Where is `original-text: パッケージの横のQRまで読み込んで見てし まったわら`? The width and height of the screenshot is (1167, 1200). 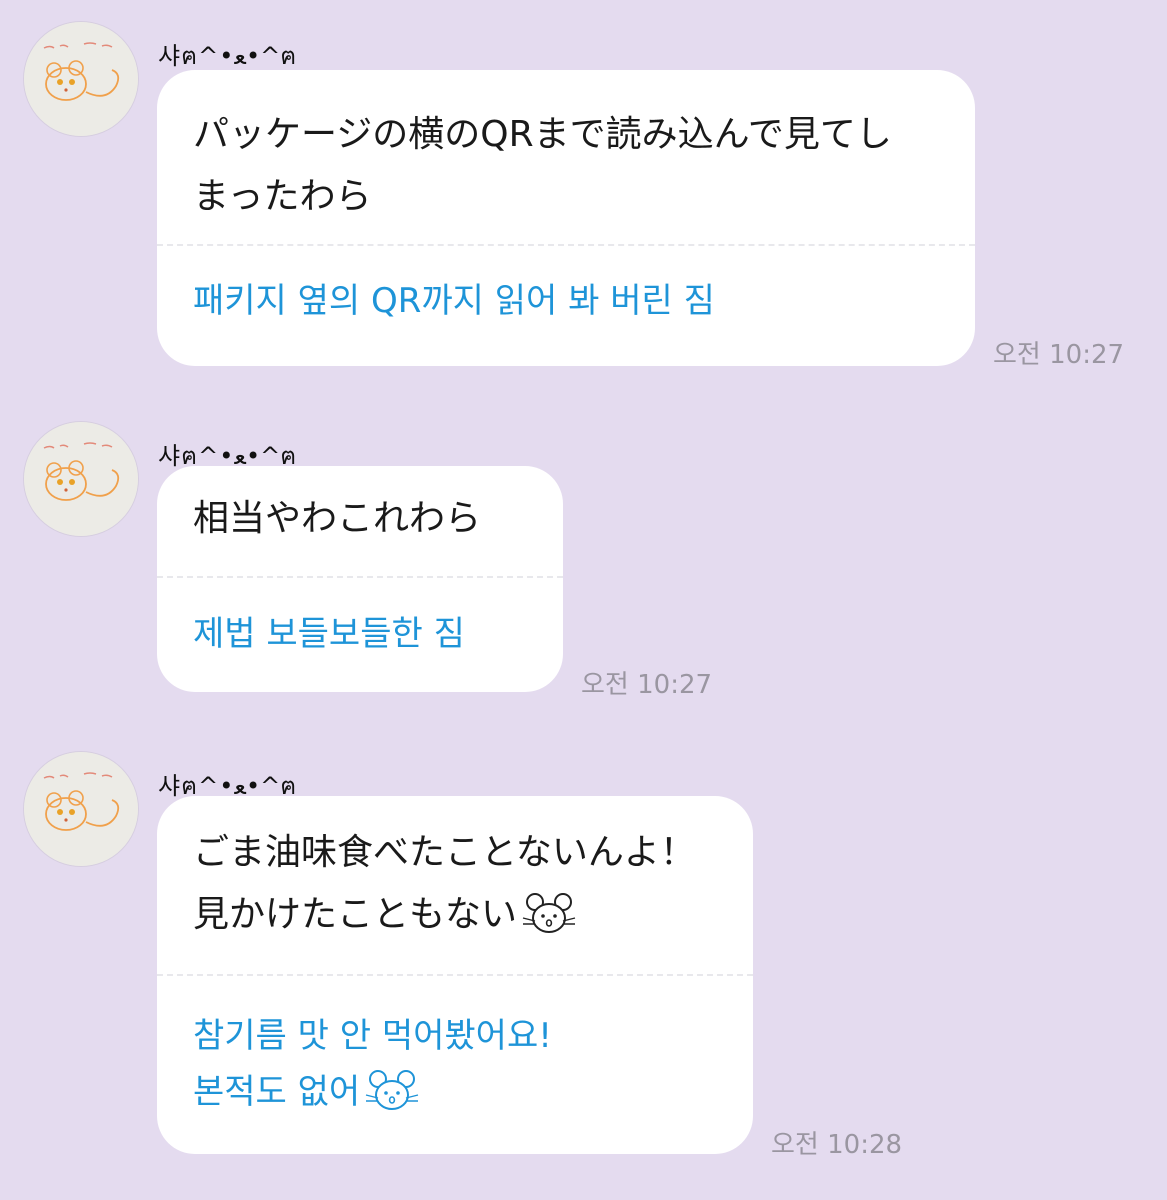 original-text: パッケージの横のQRまで読み込んで見てし まったわら is located at coordinates (542, 165).